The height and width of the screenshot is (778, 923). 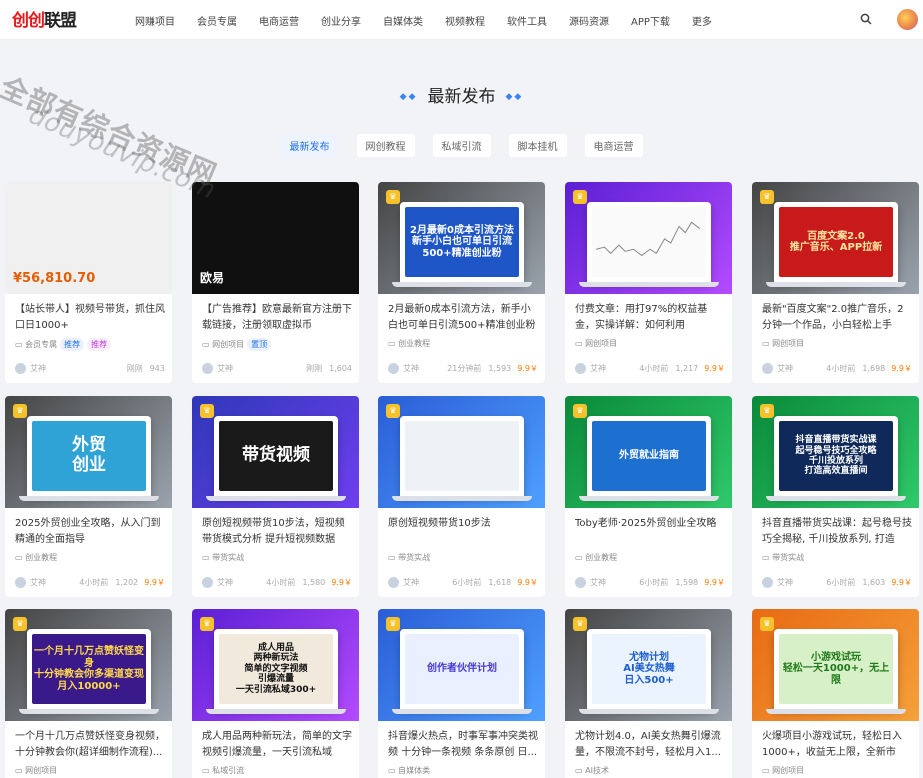 I want to click on post-thumbnail: ♛ 2月最新0成本引流方法 新手小白也可单日引流 500+精准创业粉, so click(x=461, y=238).